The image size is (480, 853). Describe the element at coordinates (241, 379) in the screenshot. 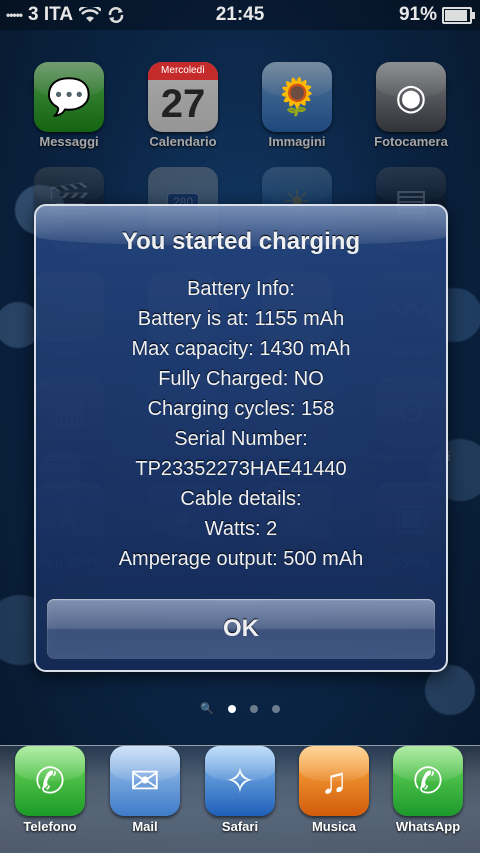

I see `alert-line: Fully Charged: NO` at that location.